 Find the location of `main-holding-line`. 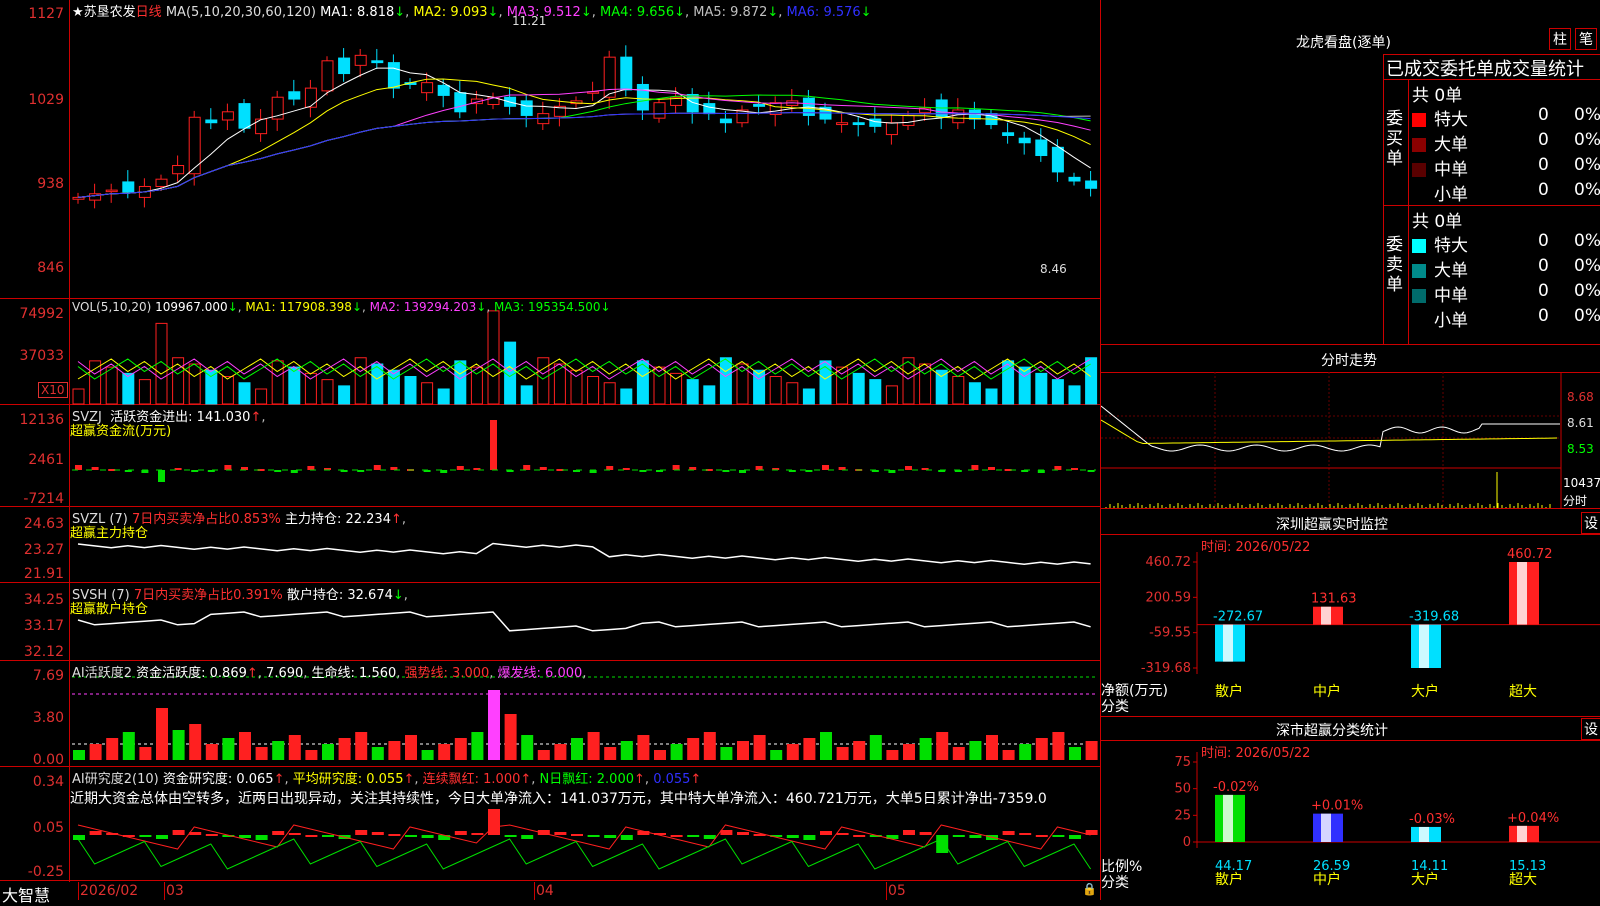

main-holding-line is located at coordinates (584, 554).